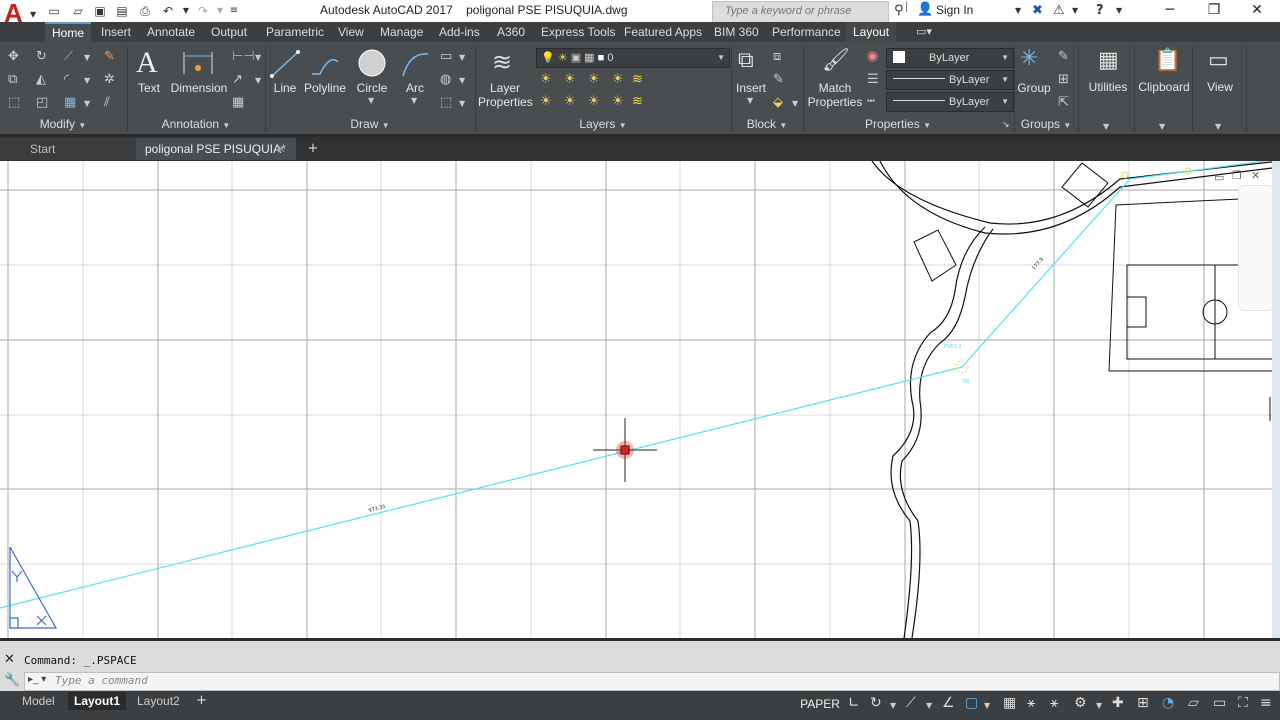 The image size is (1280, 720). Describe the element at coordinates (100, 11) in the screenshot. I see `save-icon: ▣` at that location.